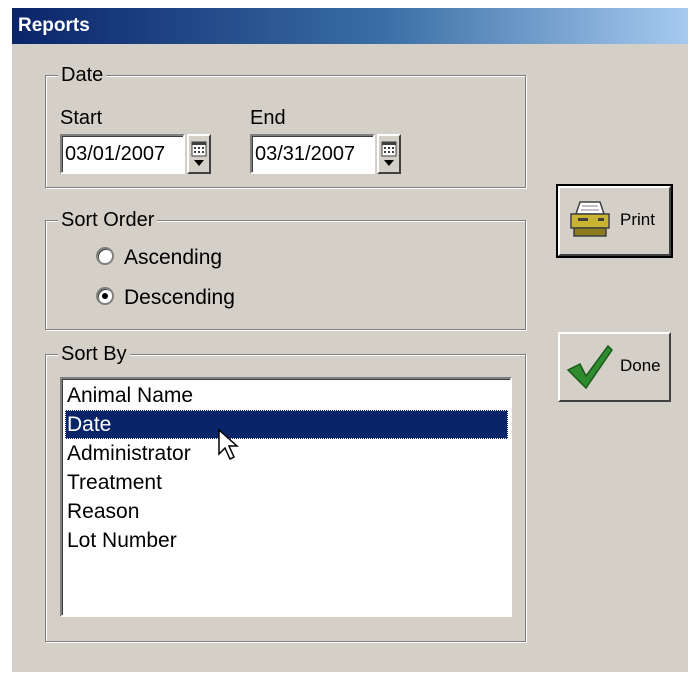 The width and height of the screenshot is (690, 676). I want to click on start-calendar-button, so click(199, 154).